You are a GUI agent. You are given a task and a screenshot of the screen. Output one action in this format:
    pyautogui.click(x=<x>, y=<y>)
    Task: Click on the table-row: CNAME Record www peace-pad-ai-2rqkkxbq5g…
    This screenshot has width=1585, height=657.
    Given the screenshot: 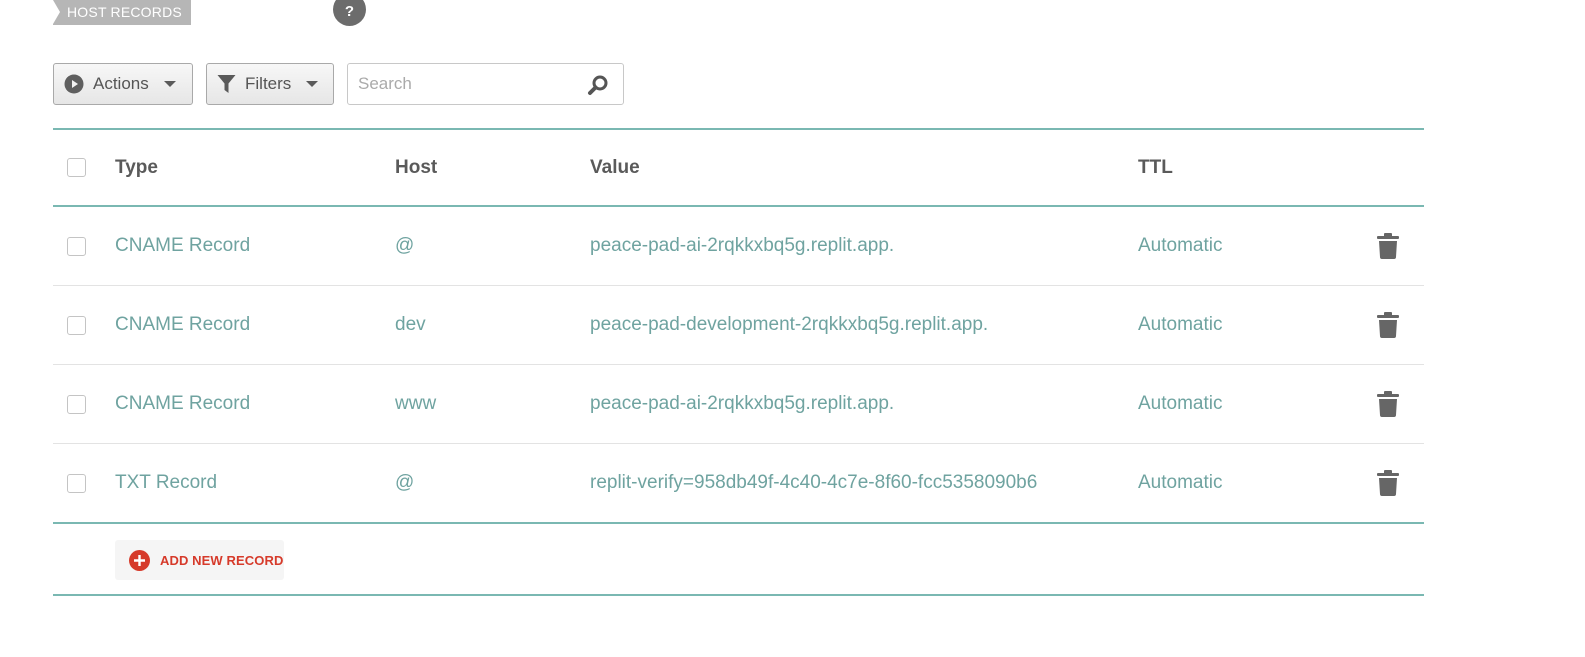 What is the action you would take?
    pyautogui.click(x=738, y=404)
    